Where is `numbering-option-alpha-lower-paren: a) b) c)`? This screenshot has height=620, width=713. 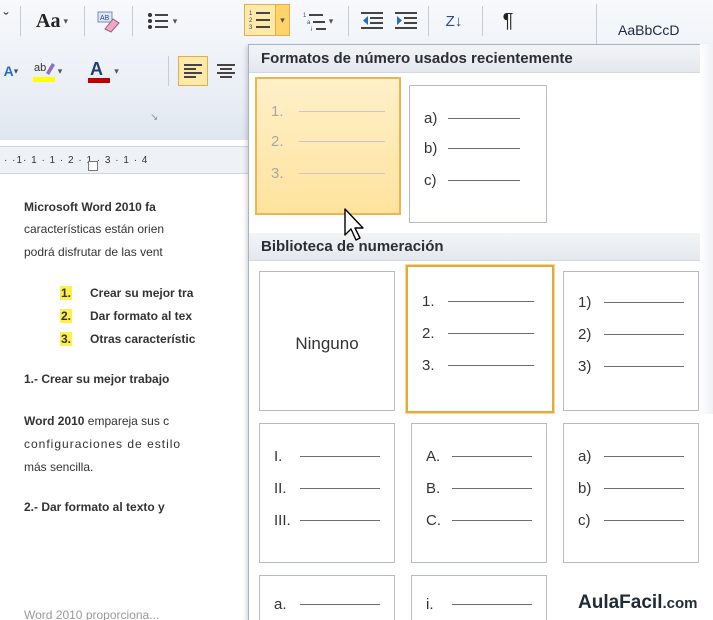 numbering-option-alpha-lower-paren: a) b) c) is located at coordinates (631, 493).